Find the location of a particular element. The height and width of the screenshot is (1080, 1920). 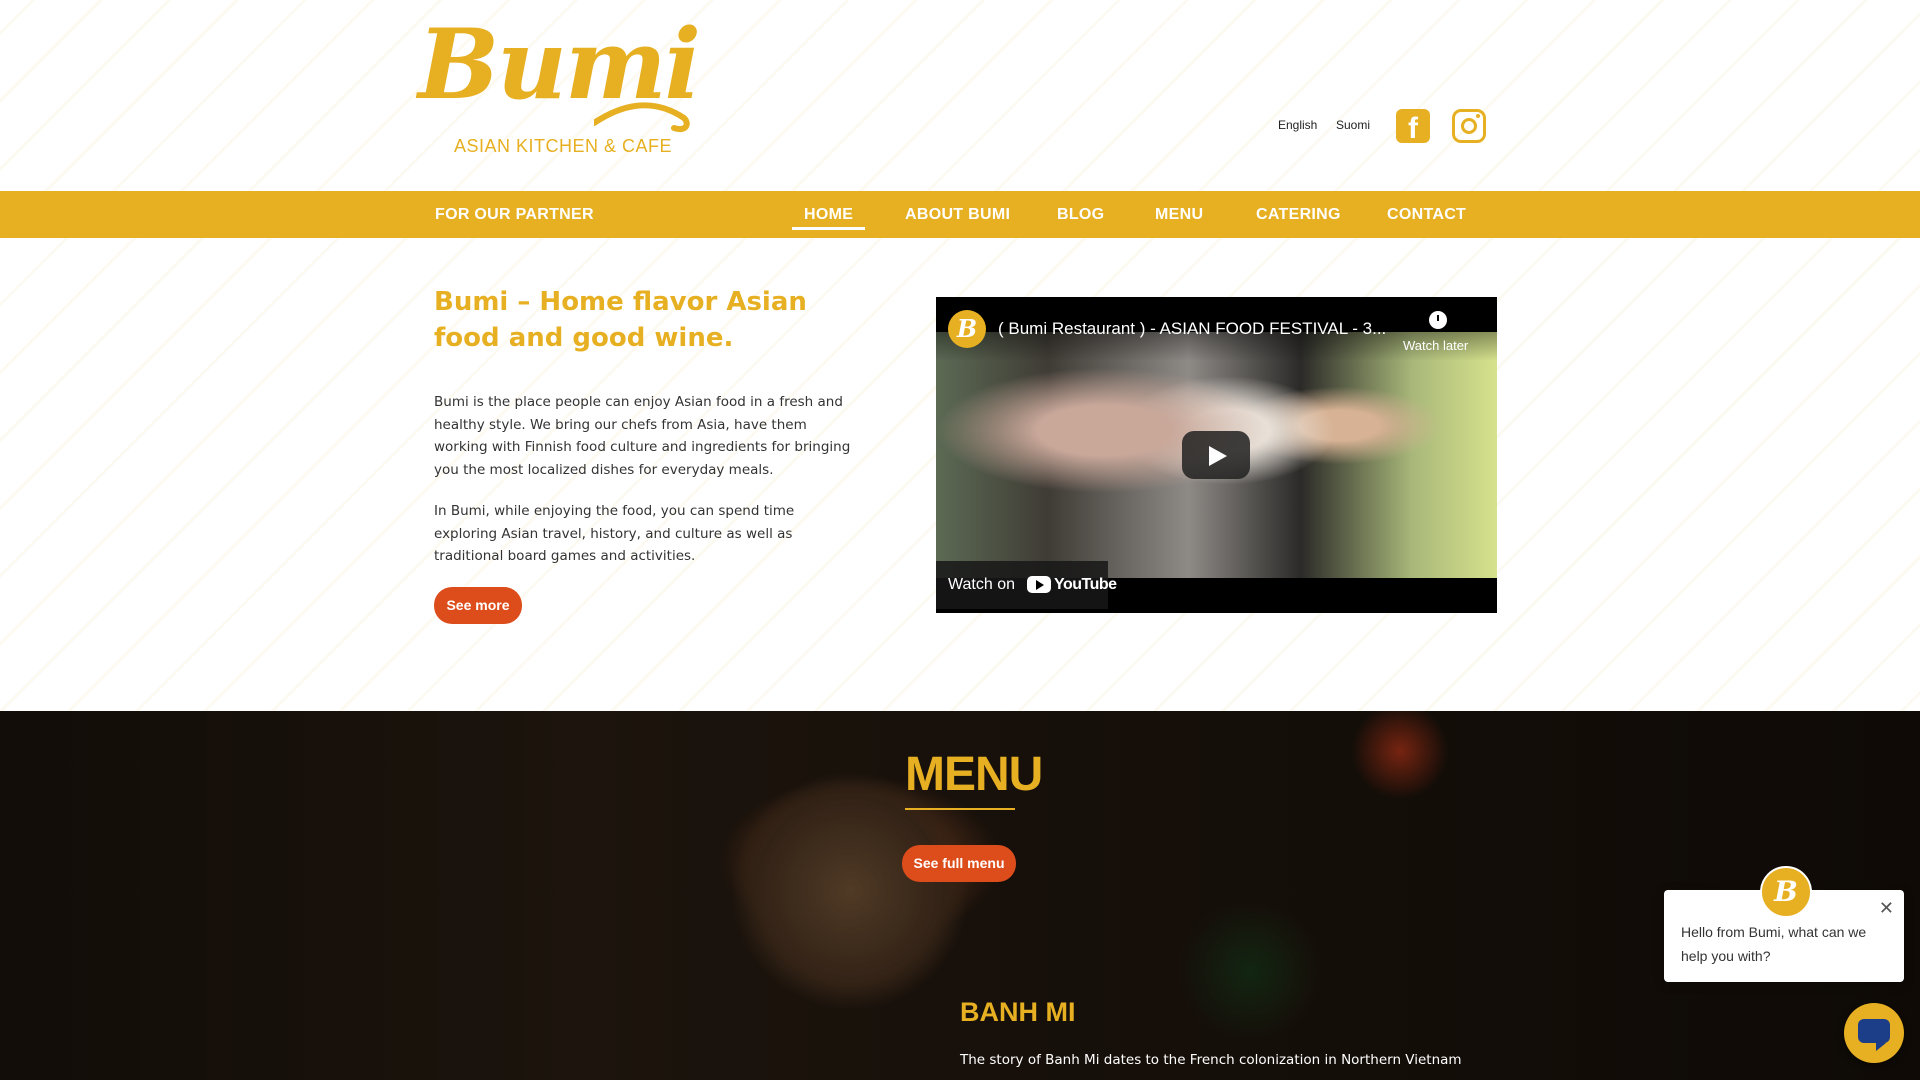

nav-blog: BLOG is located at coordinates (1080, 214).